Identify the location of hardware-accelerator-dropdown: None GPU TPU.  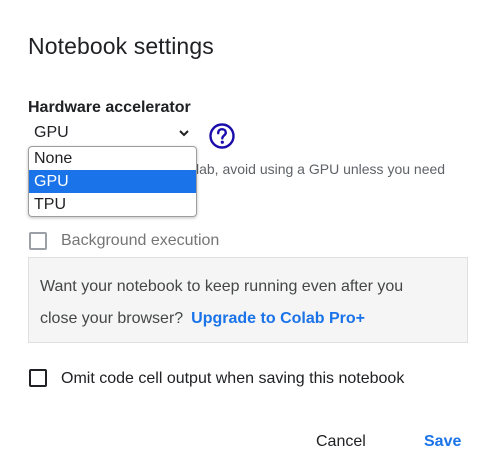
(112, 181).